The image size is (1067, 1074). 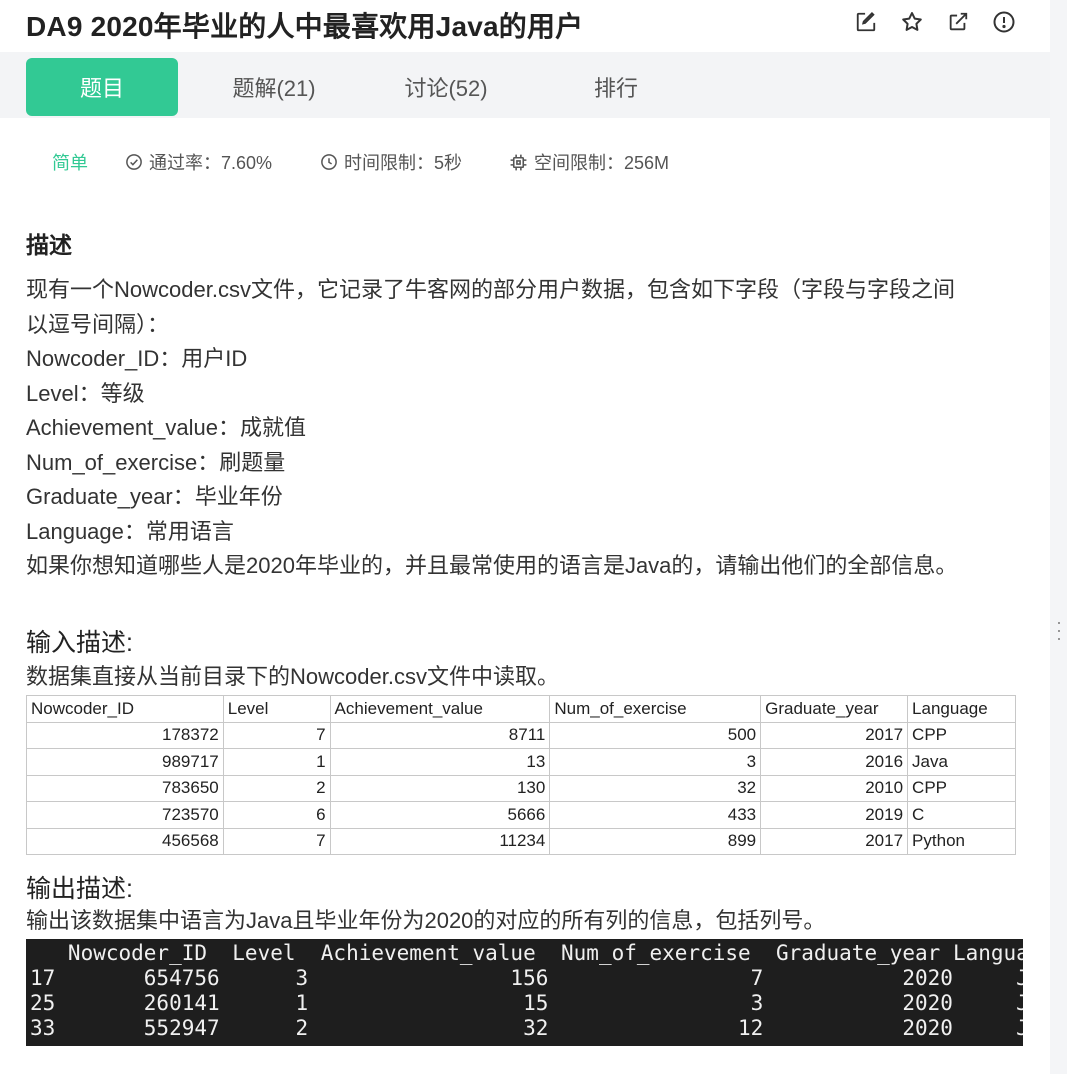 I want to click on space-limit: 空间限制：256M, so click(x=589, y=162).